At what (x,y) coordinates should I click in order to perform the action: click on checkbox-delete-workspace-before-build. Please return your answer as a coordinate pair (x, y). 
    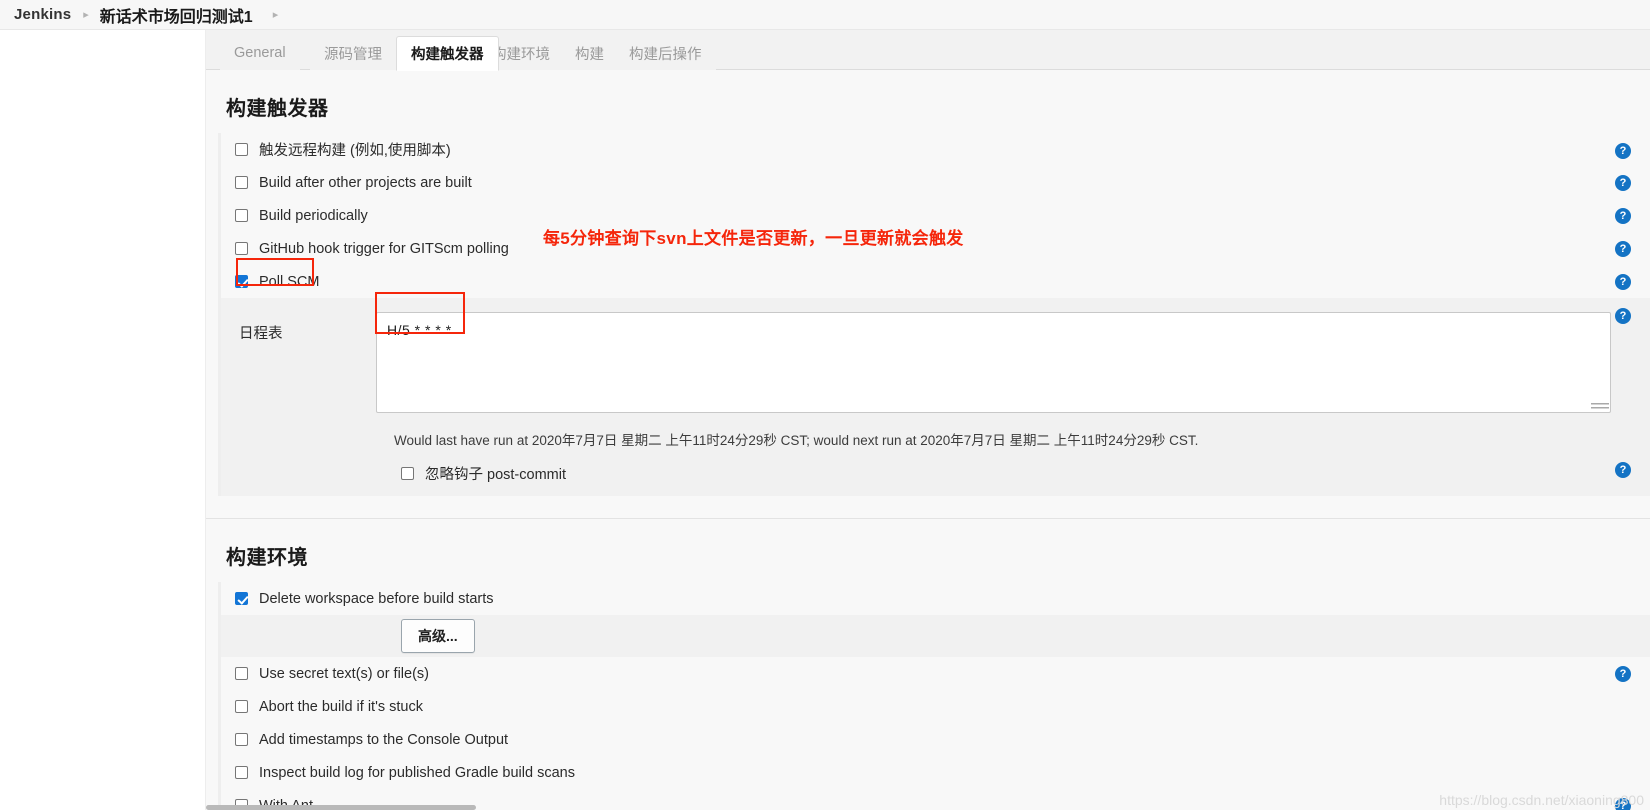
    Looking at the image, I should click on (241, 598).